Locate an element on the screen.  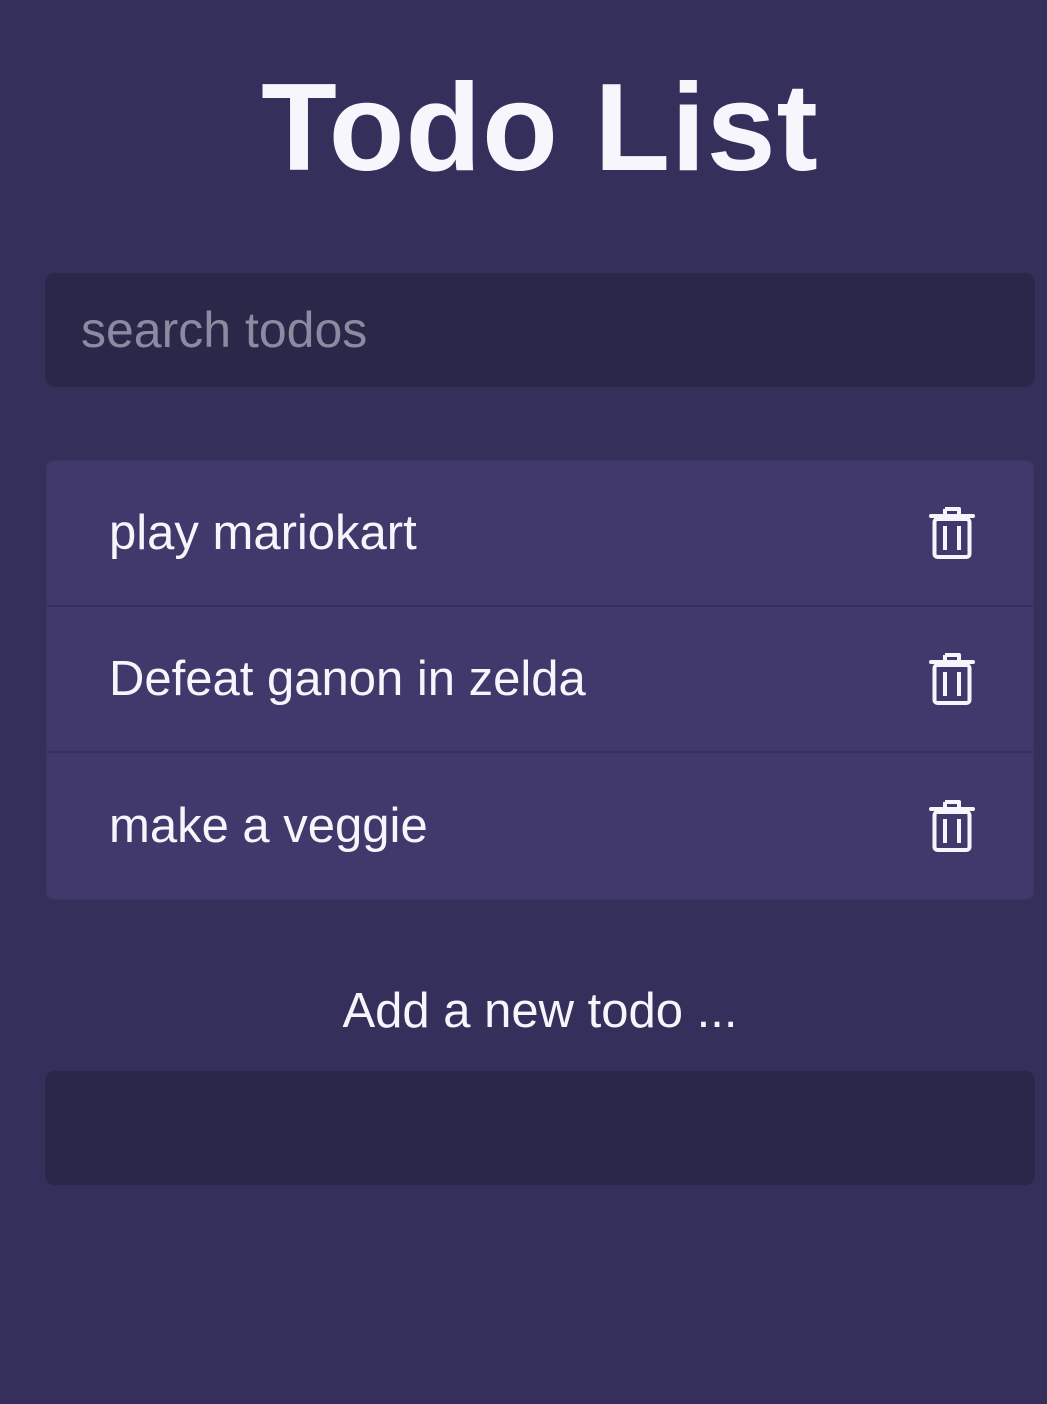
search-input is located at coordinates (540, 330).